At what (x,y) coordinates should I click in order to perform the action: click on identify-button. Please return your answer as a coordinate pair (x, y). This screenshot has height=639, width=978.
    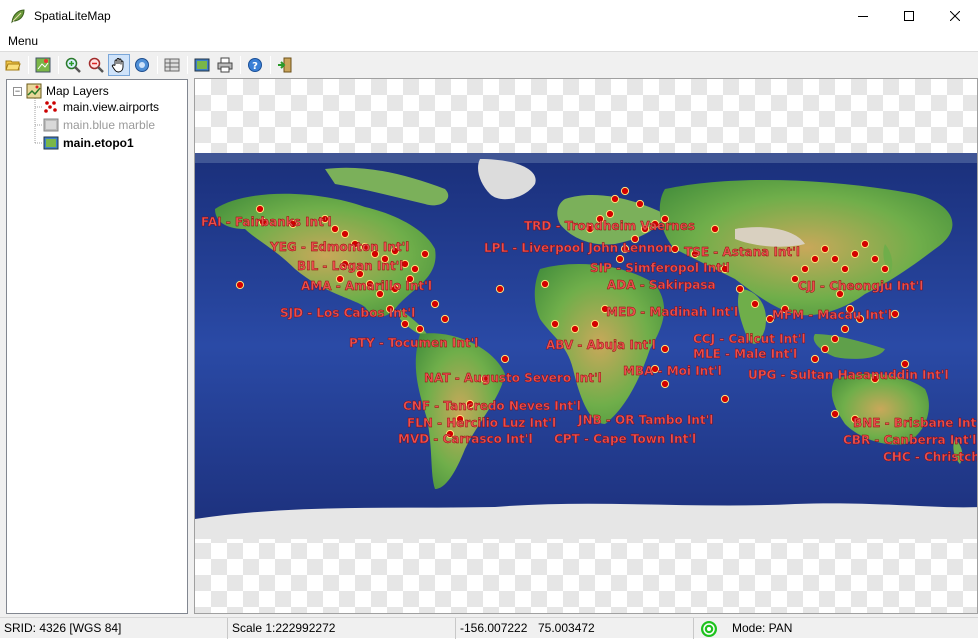
    Looking at the image, I should click on (142, 65).